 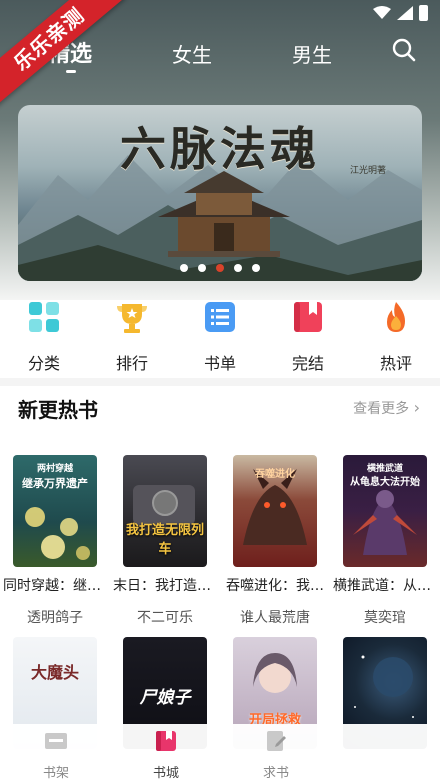 I want to click on banner-subtitle: 江光明著, so click(x=367, y=171).